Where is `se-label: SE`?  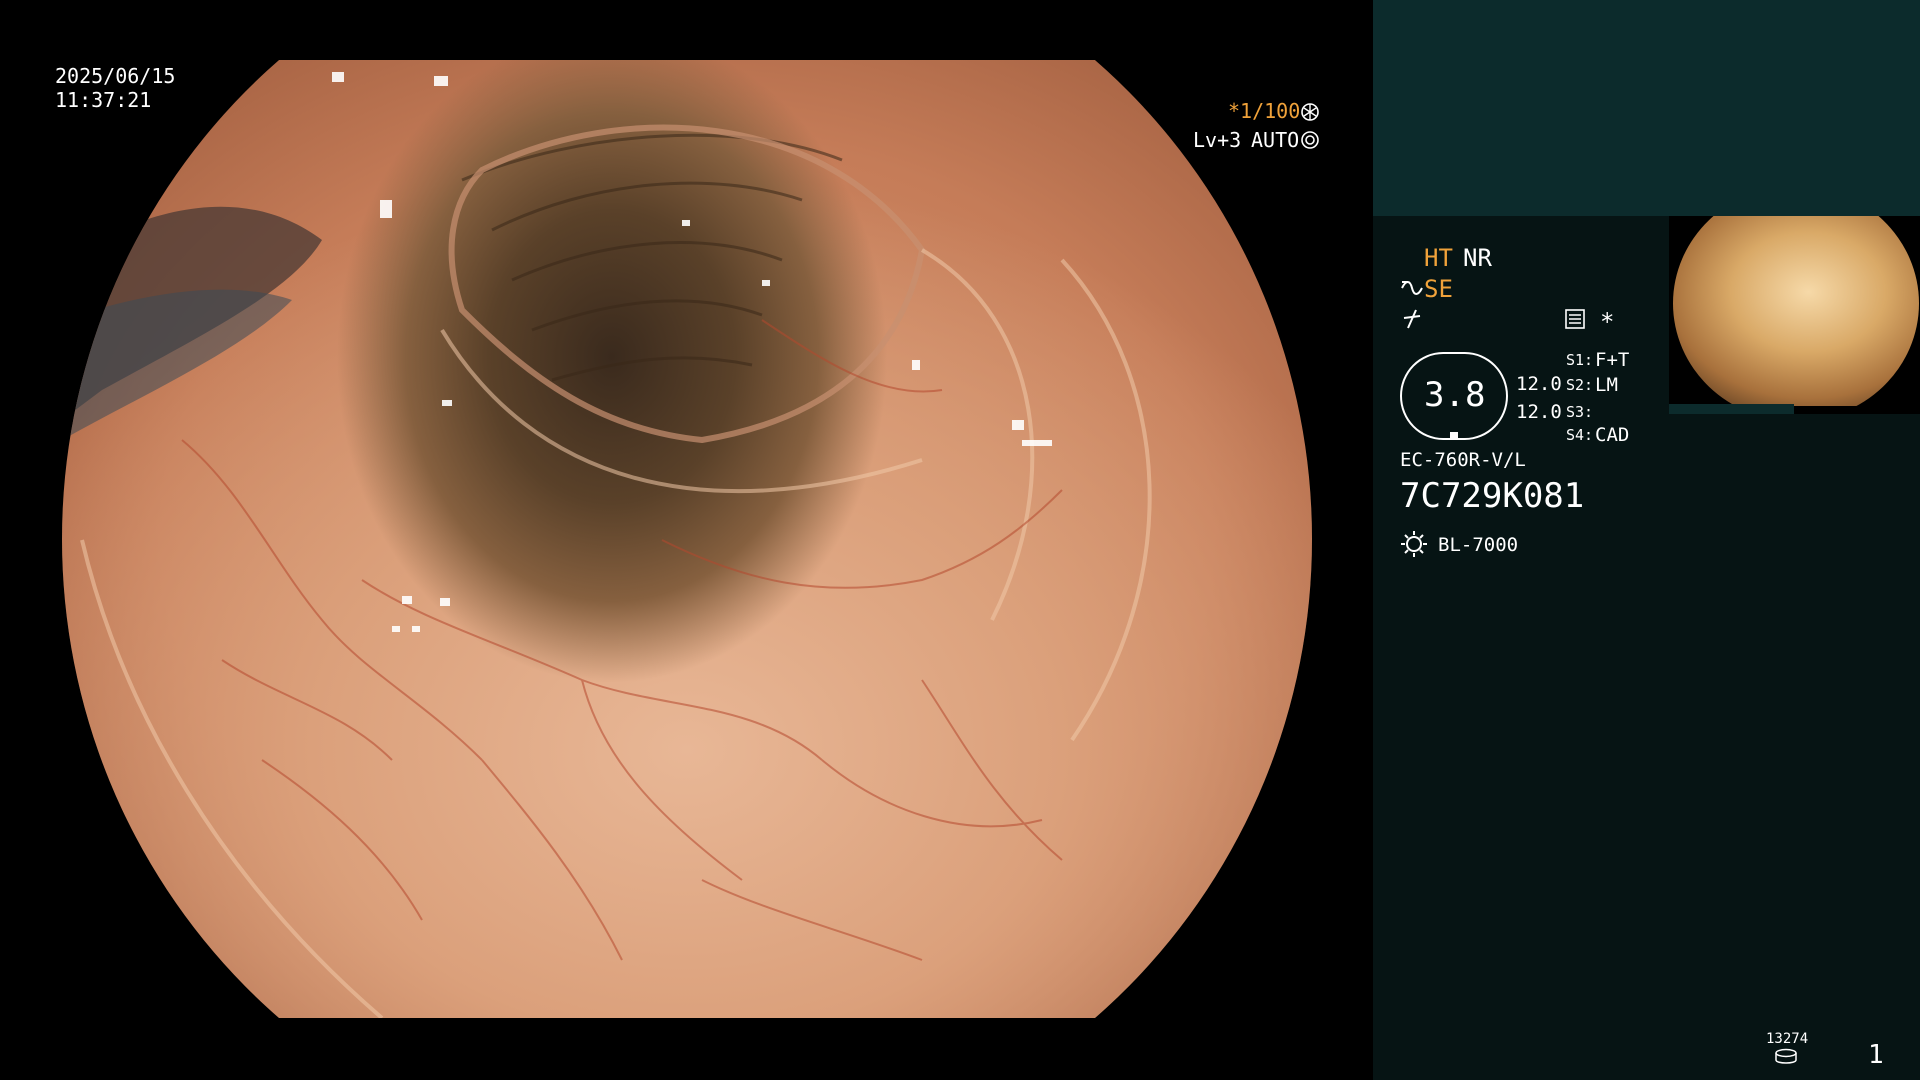 se-label: SE is located at coordinates (1438, 289).